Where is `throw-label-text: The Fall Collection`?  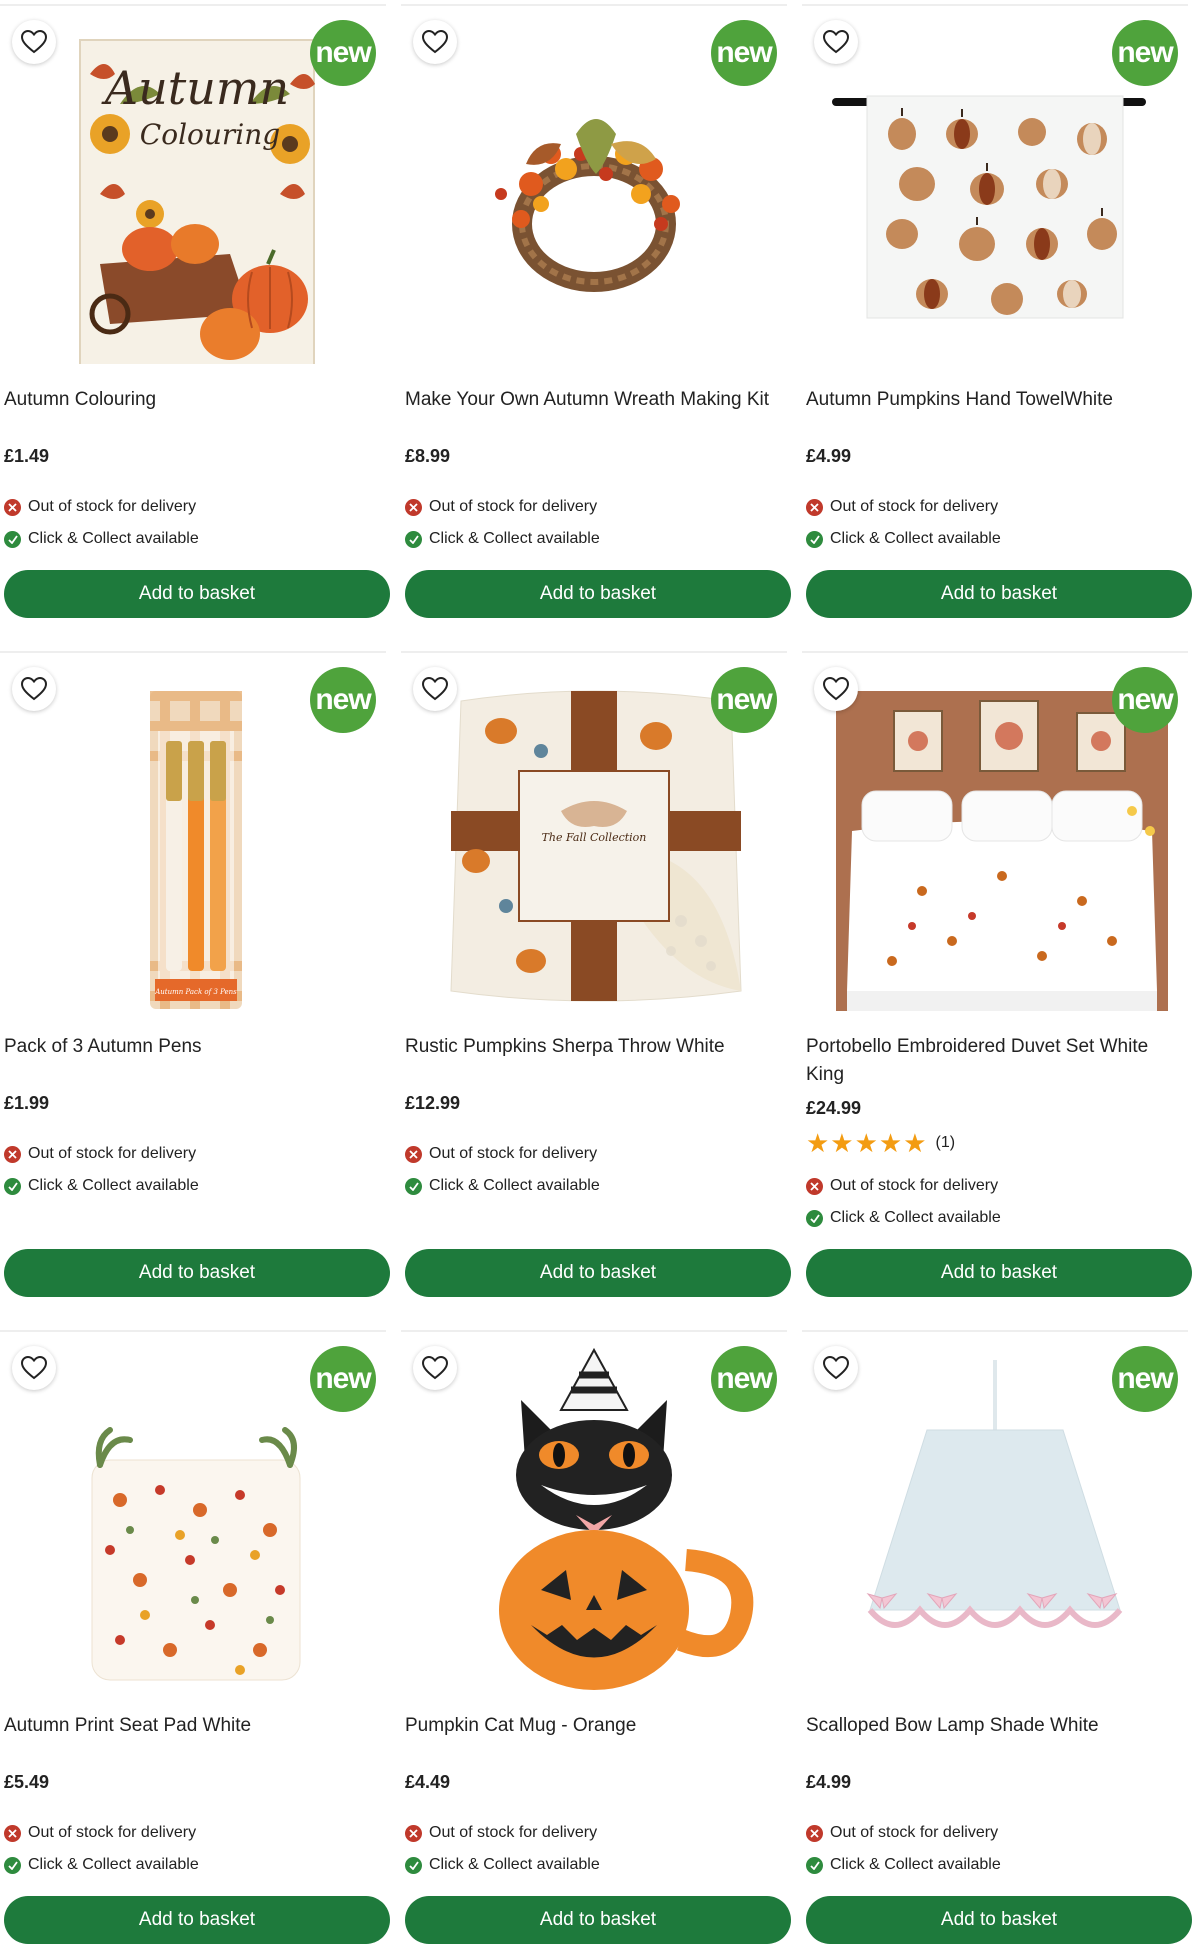
throw-label-text: The Fall Collection is located at coordinates (594, 837).